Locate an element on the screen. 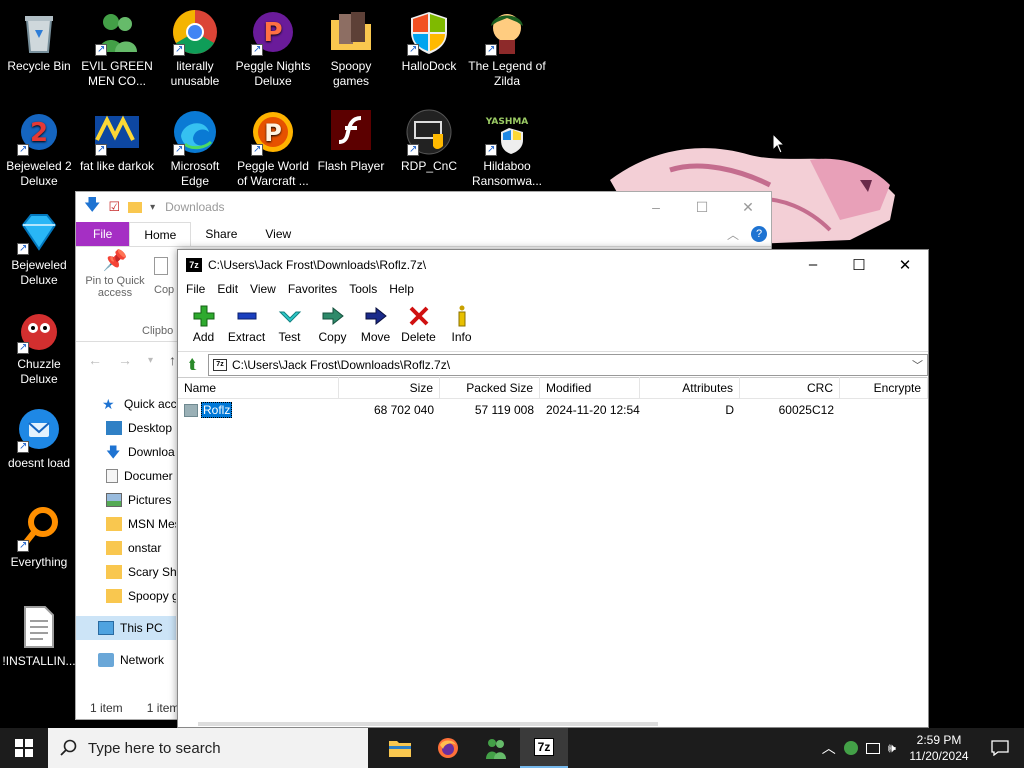  customize-dropdown-icon: ▾ is located at coordinates (152, 207).